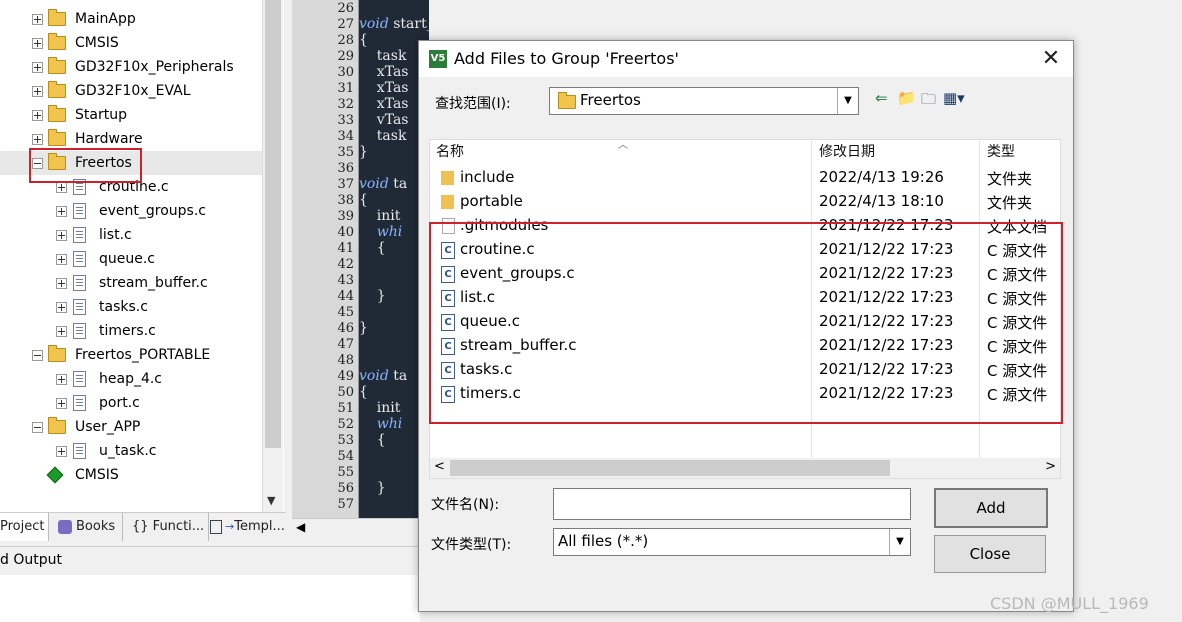 The height and width of the screenshot is (622, 1182). Describe the element at coordinates (1001, 152) in the screenshot. I see `column-type: 类型` at that location.